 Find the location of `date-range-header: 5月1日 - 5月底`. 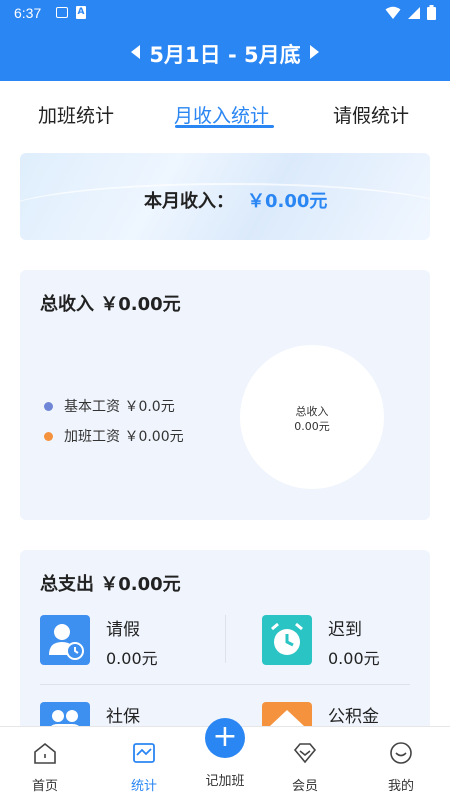

date-range-header: 5月1日 - 5月底 is located at coordinates (225, 53).